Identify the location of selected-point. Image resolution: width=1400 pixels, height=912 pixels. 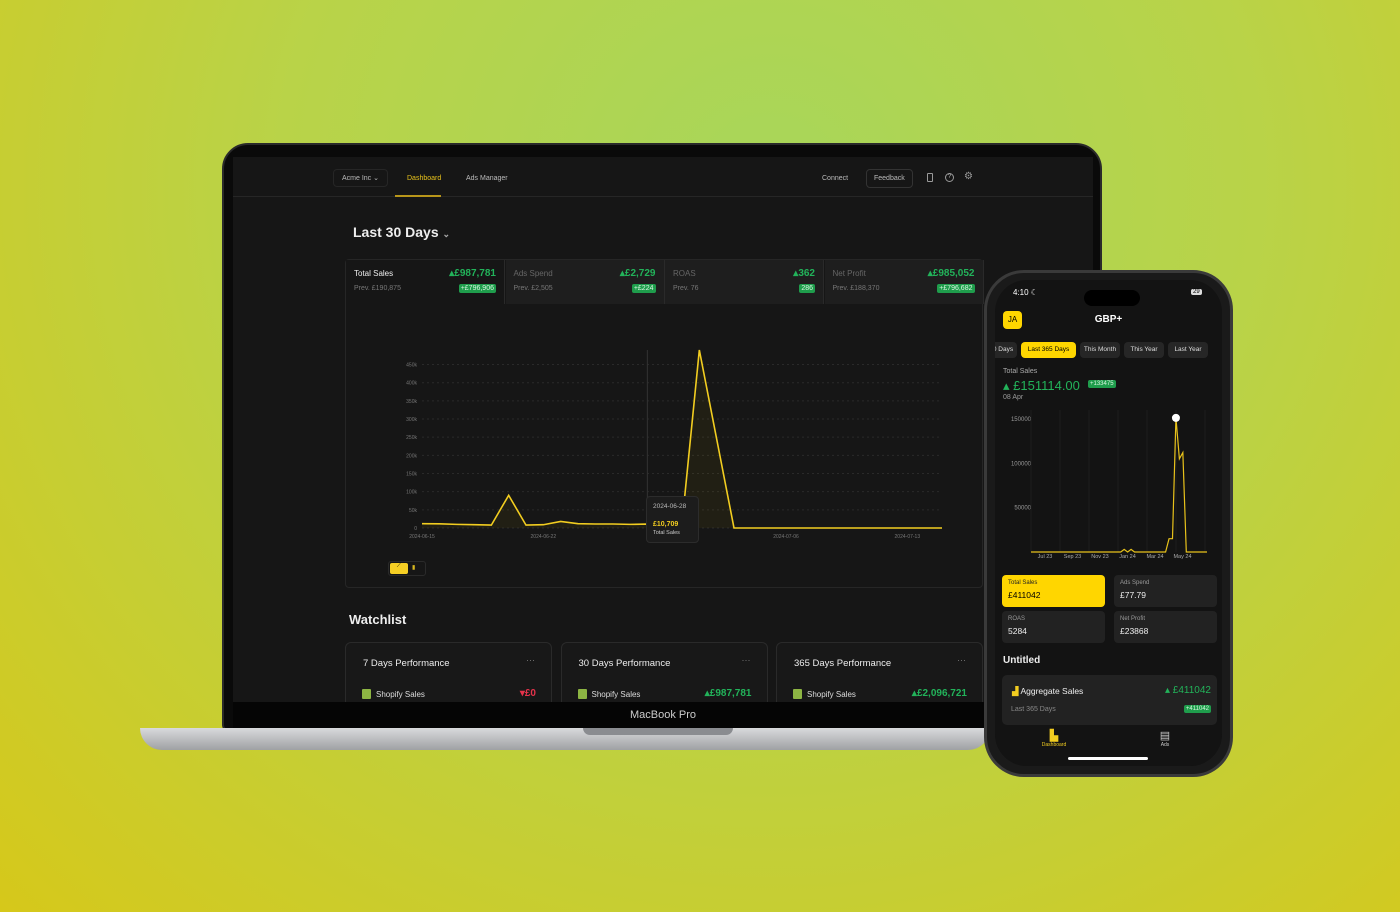
(1175, 417).